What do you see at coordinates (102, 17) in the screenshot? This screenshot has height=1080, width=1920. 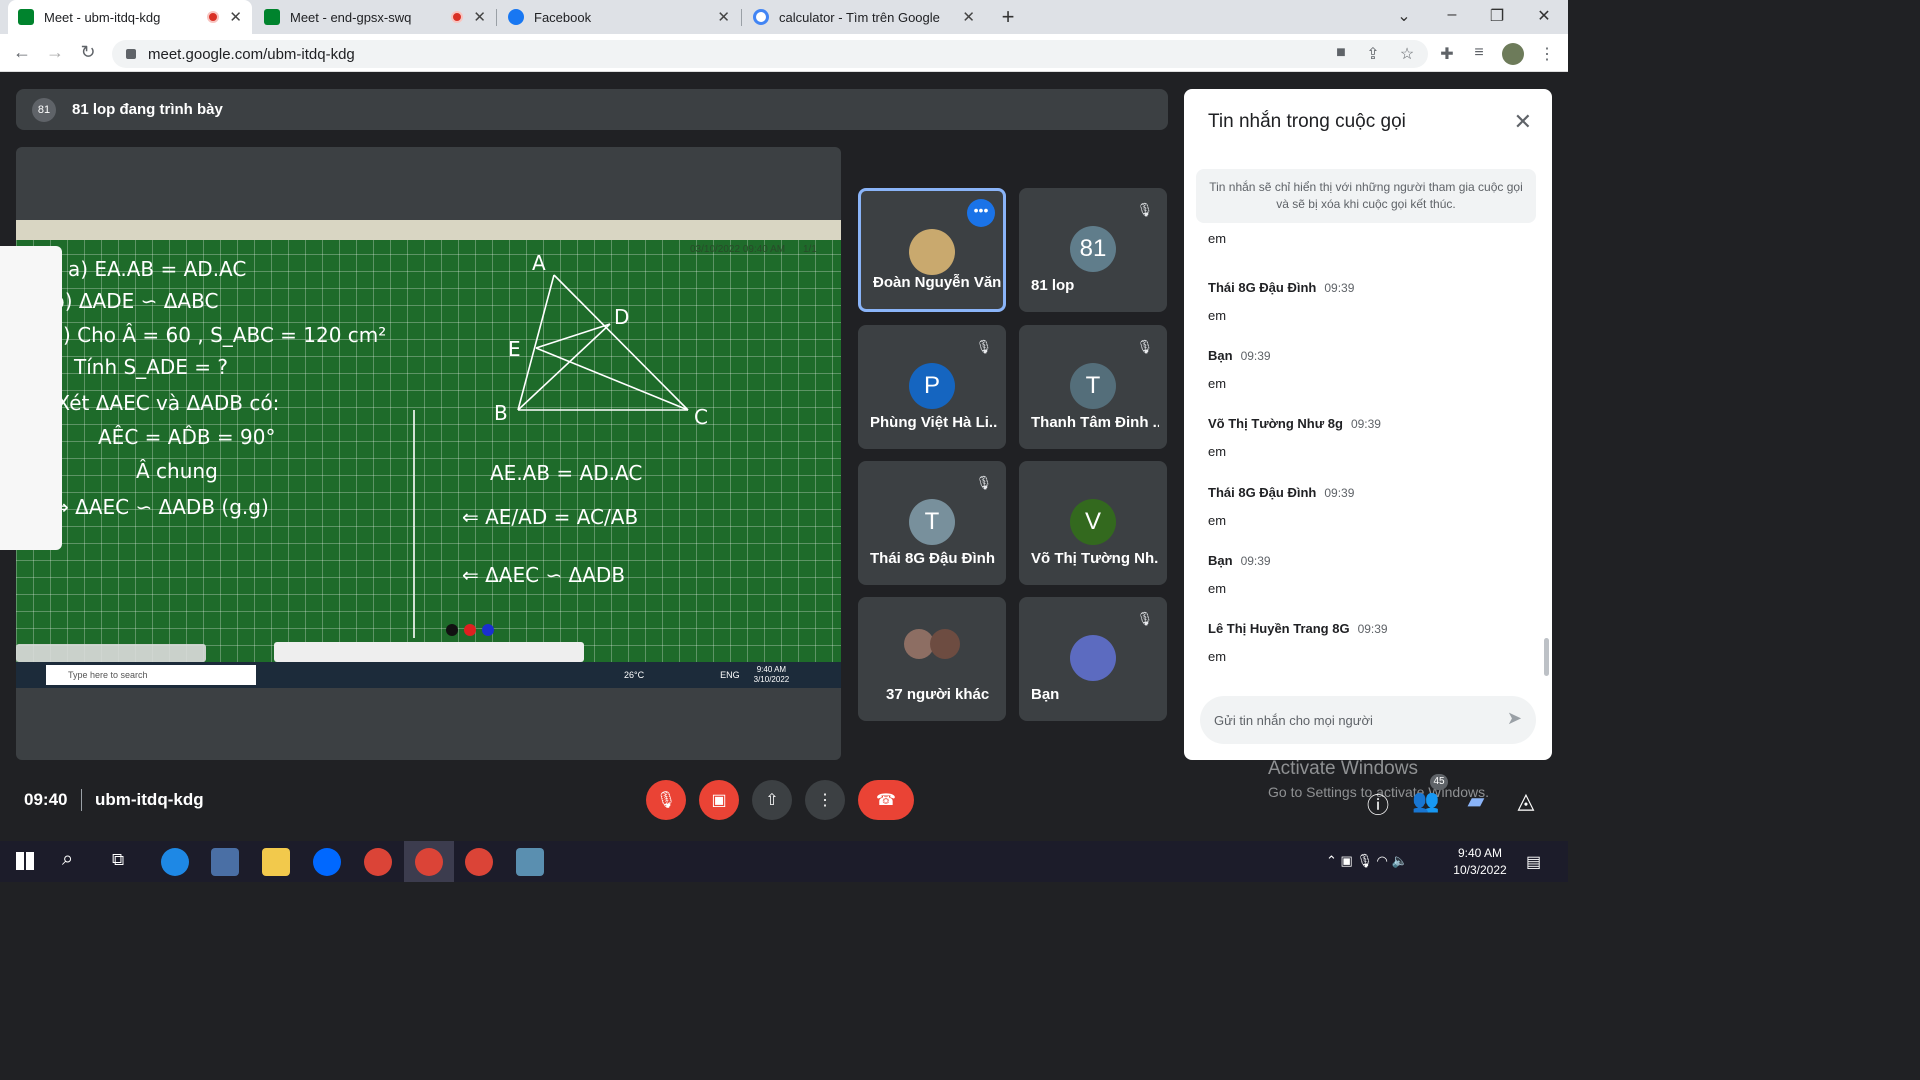 I see `tab-title: Meet - ubm-itdq-kdg` at bounding box center [102, 17].